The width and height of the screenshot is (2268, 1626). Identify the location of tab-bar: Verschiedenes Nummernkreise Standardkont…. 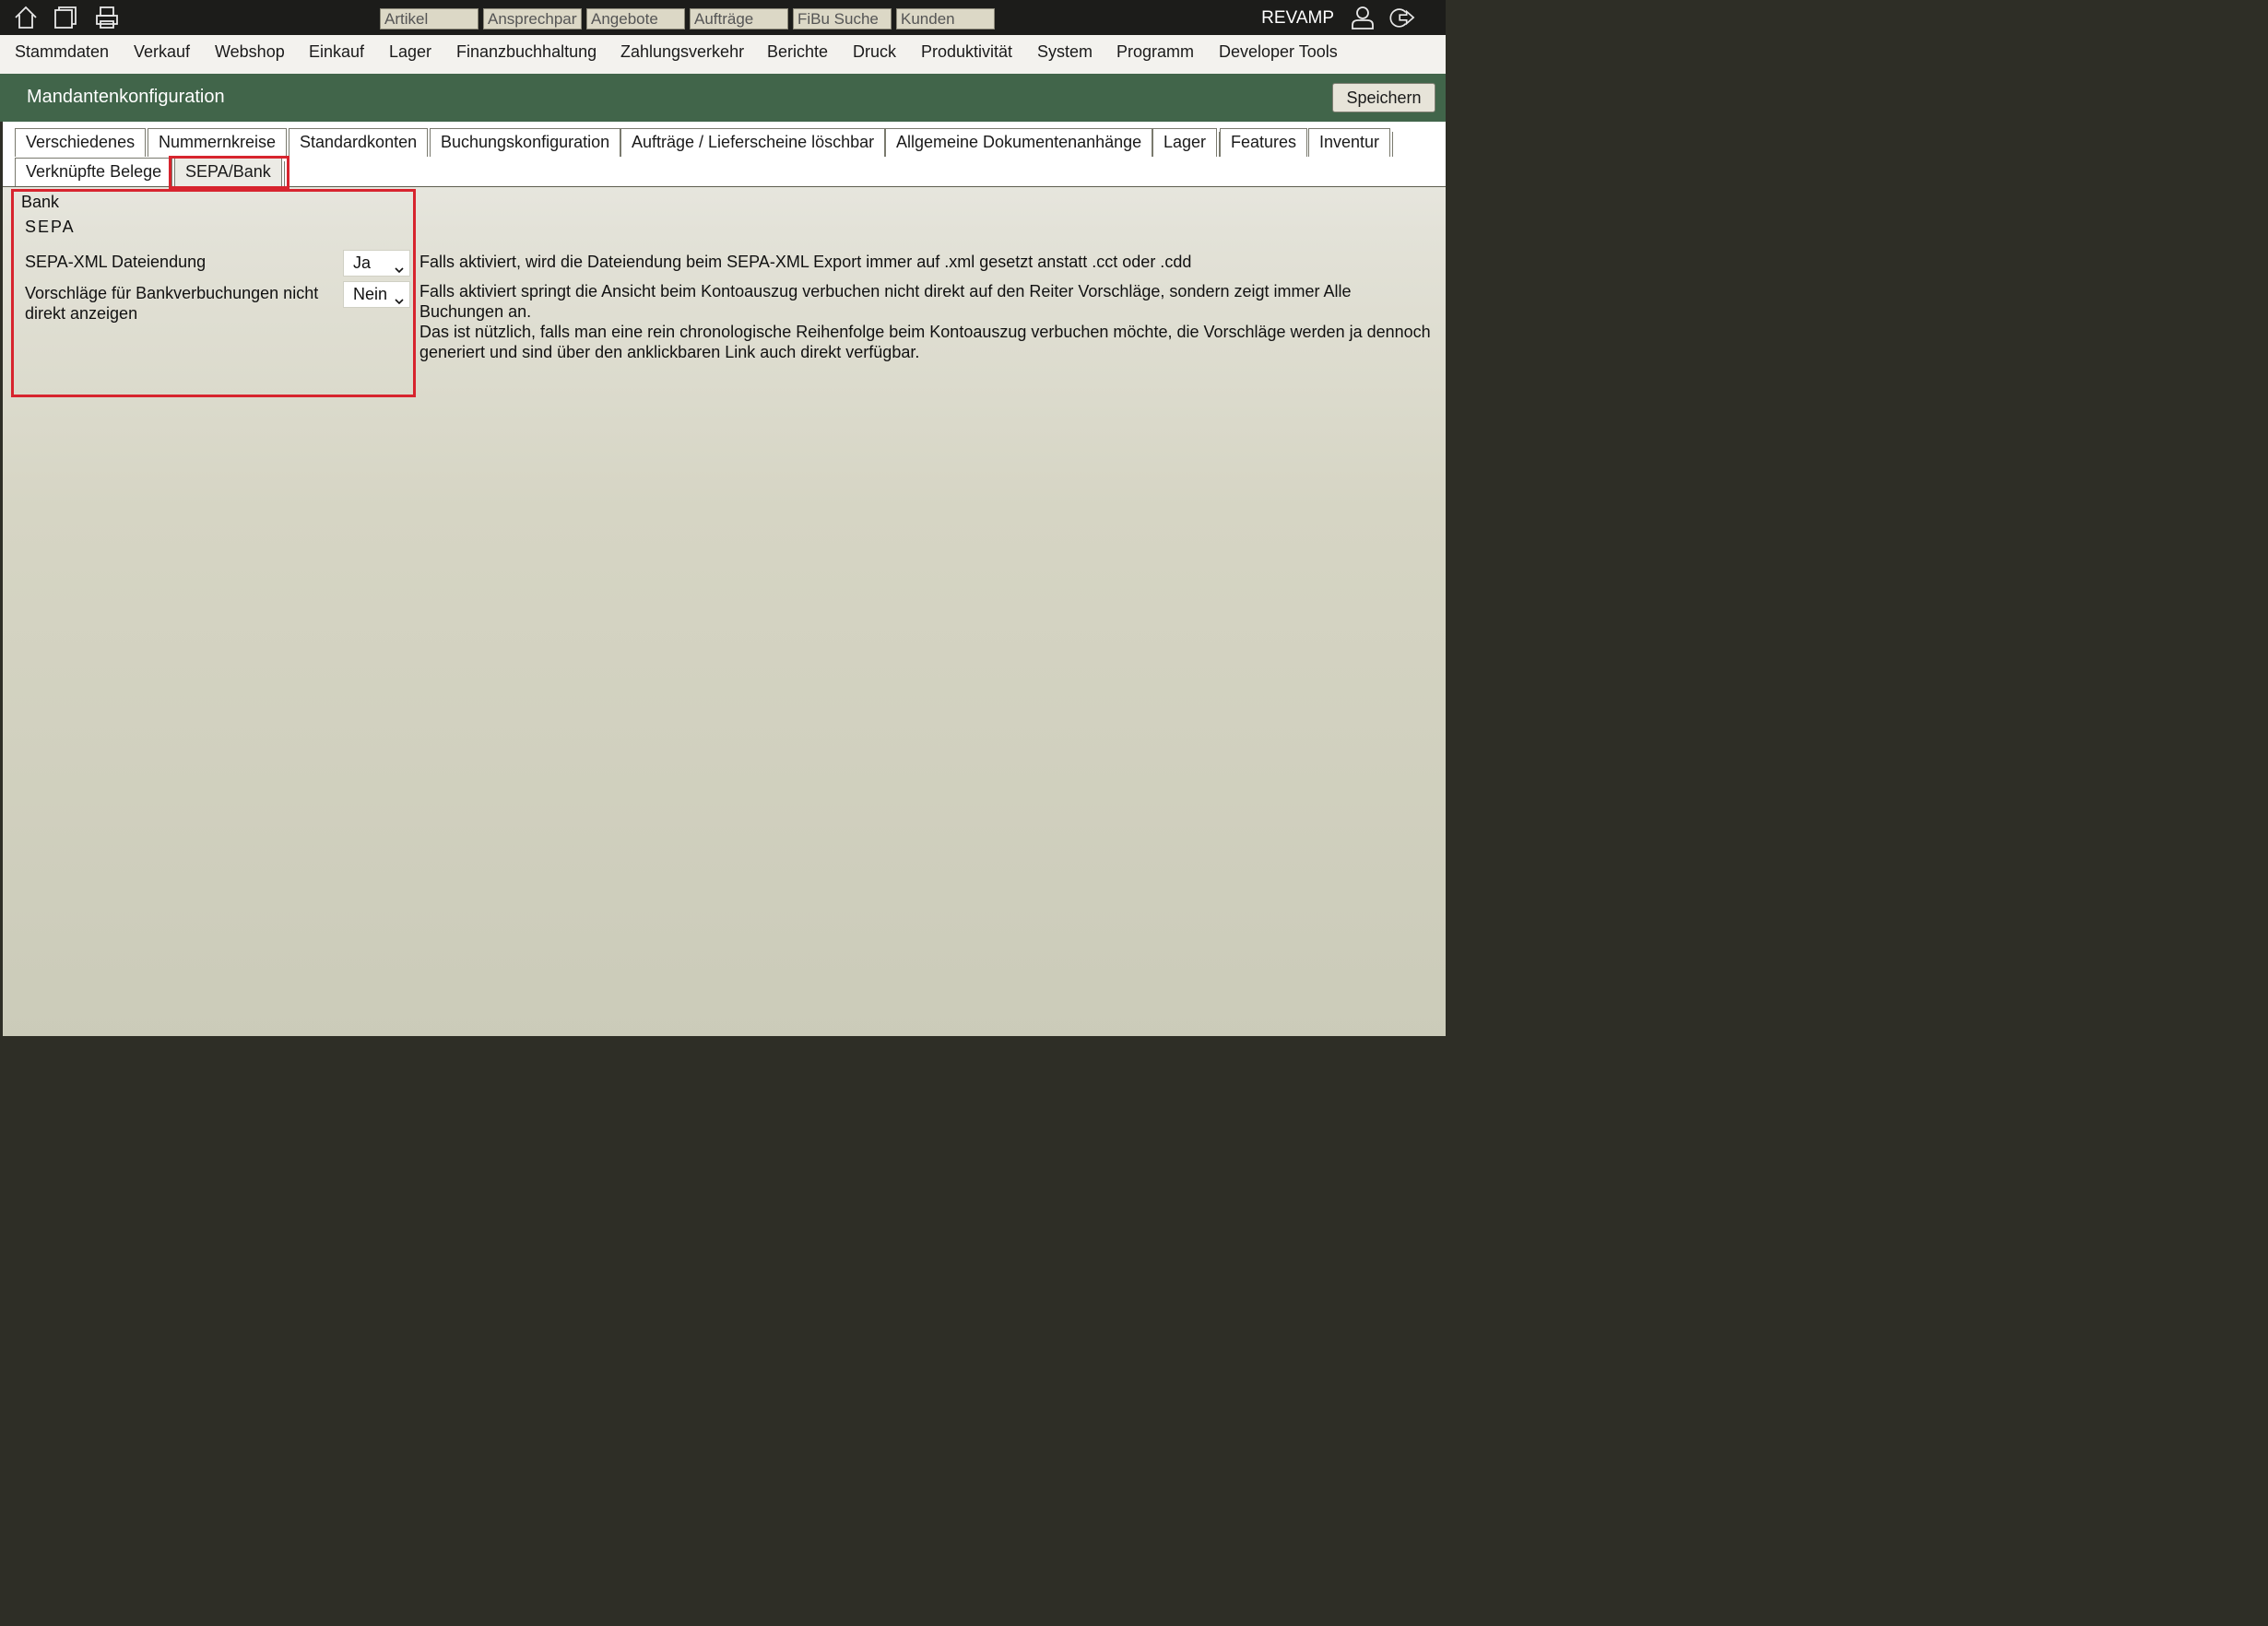
(725, 154).